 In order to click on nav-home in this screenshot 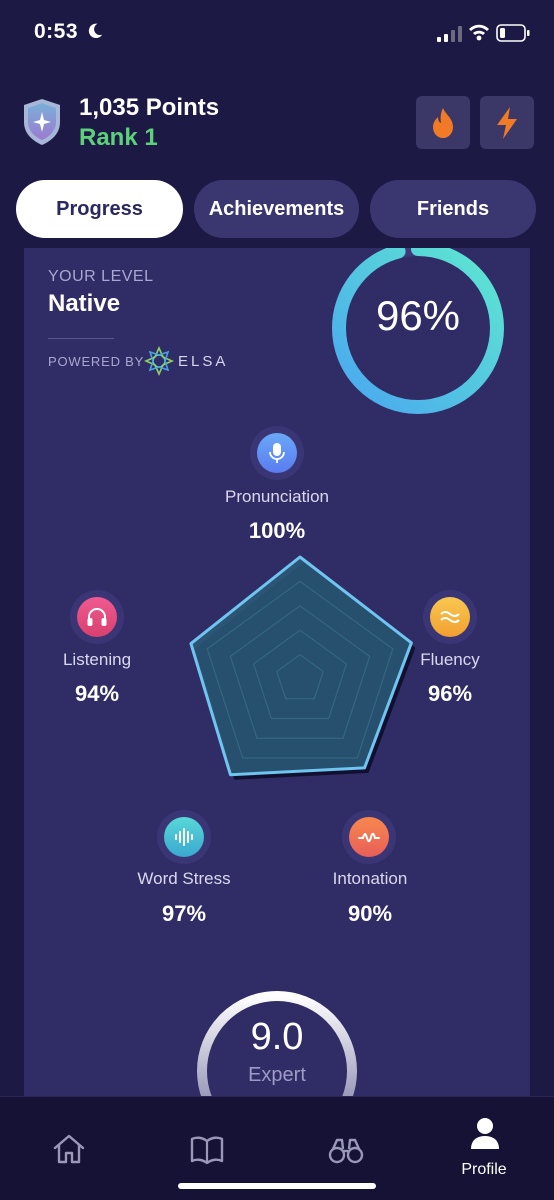, I will do `click(69, 1147)`.